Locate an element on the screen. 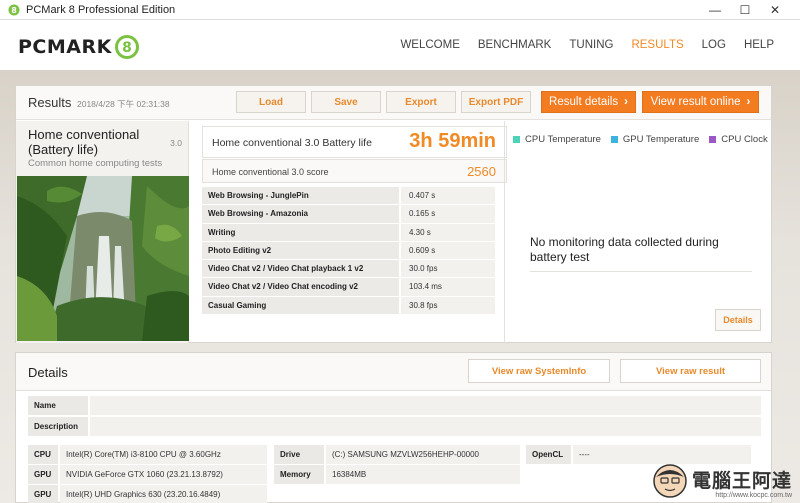  opencl-value: ---- is located at coordinates (662, 454).